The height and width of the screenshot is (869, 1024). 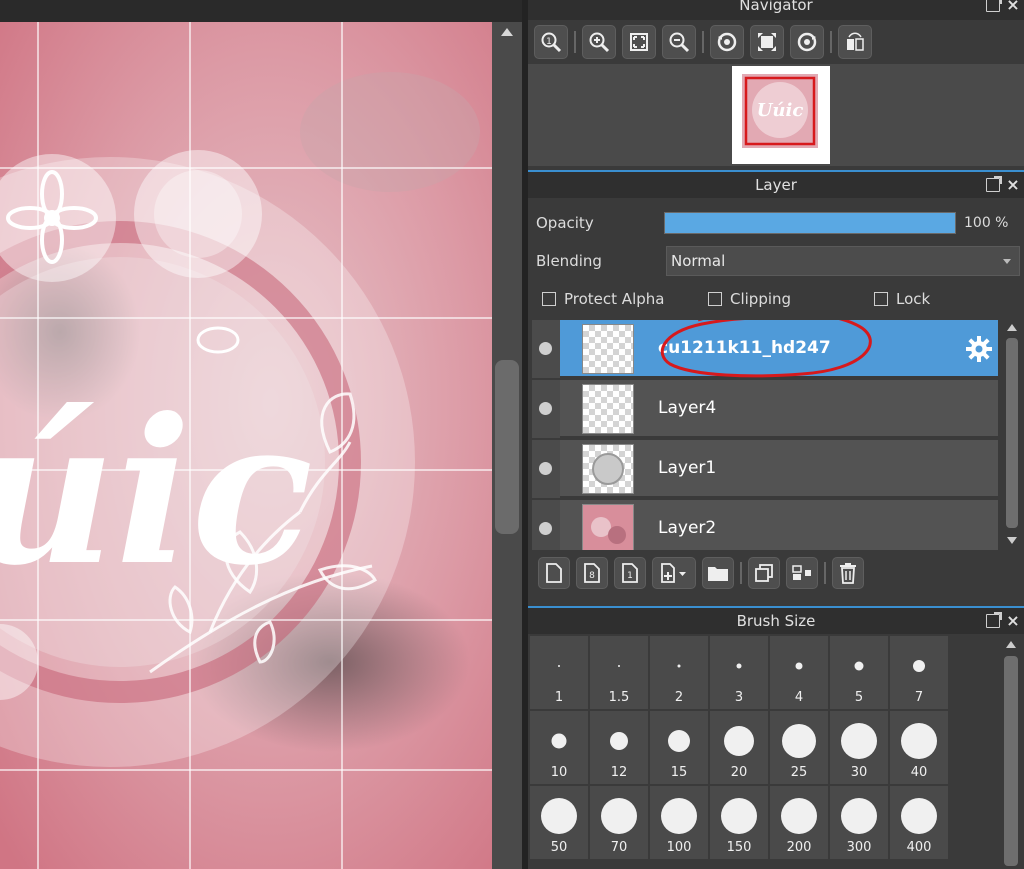 I want to click on new-layer-button, so click(x=554, y=573).